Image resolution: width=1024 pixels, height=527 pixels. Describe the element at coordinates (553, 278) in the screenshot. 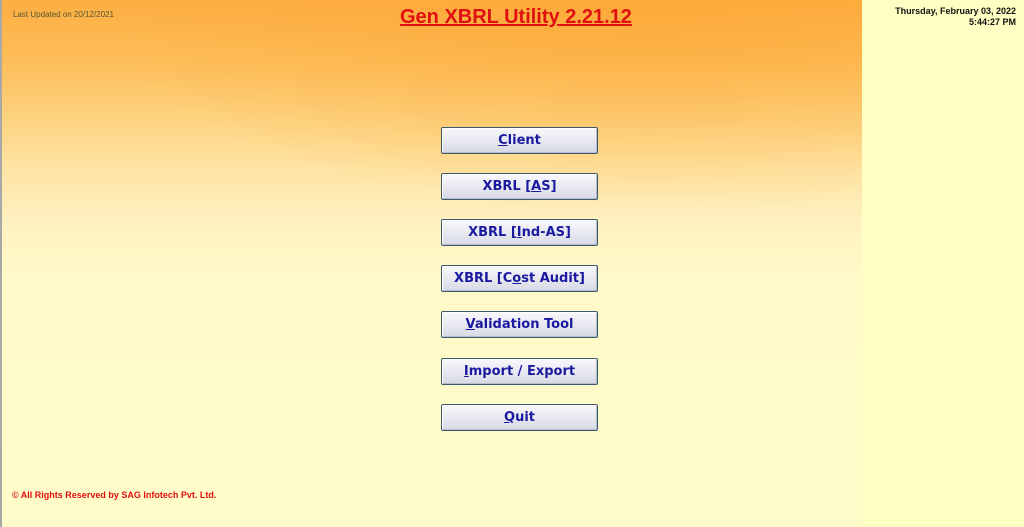

I see `button-label-suffix: st Audit]` at that location.